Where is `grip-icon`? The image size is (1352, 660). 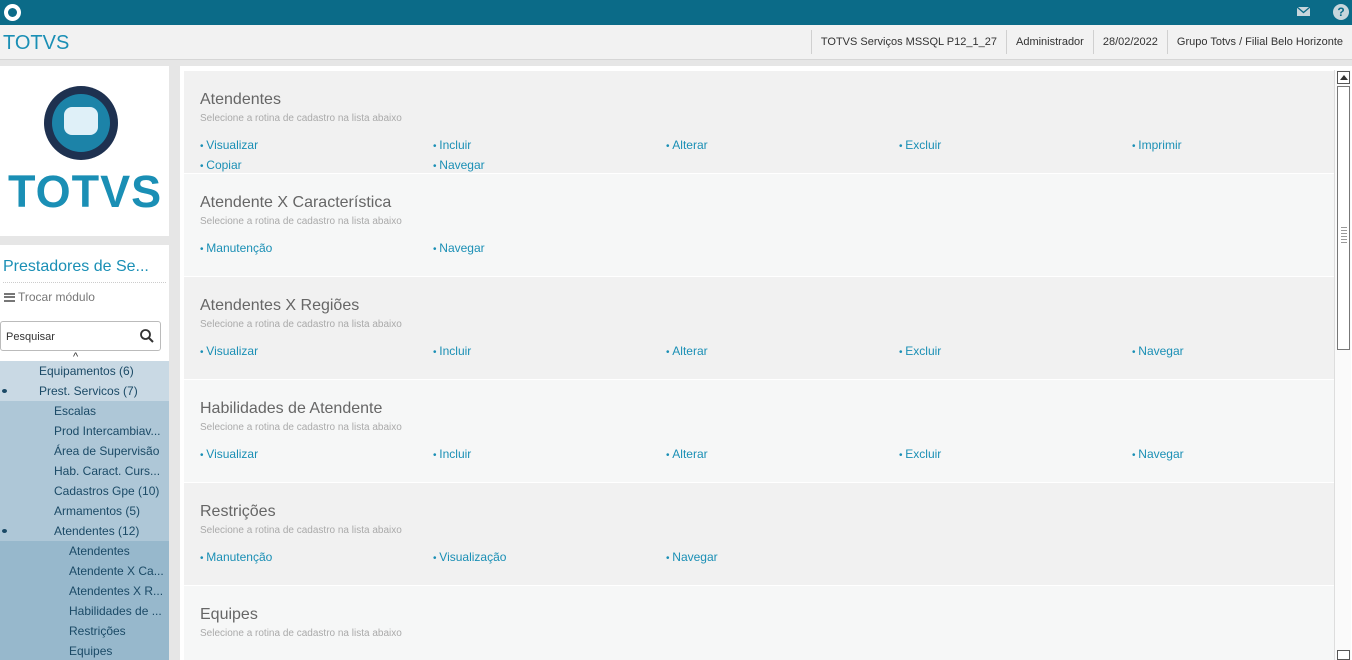 grip-icon is located at coordinates (1344, 235).